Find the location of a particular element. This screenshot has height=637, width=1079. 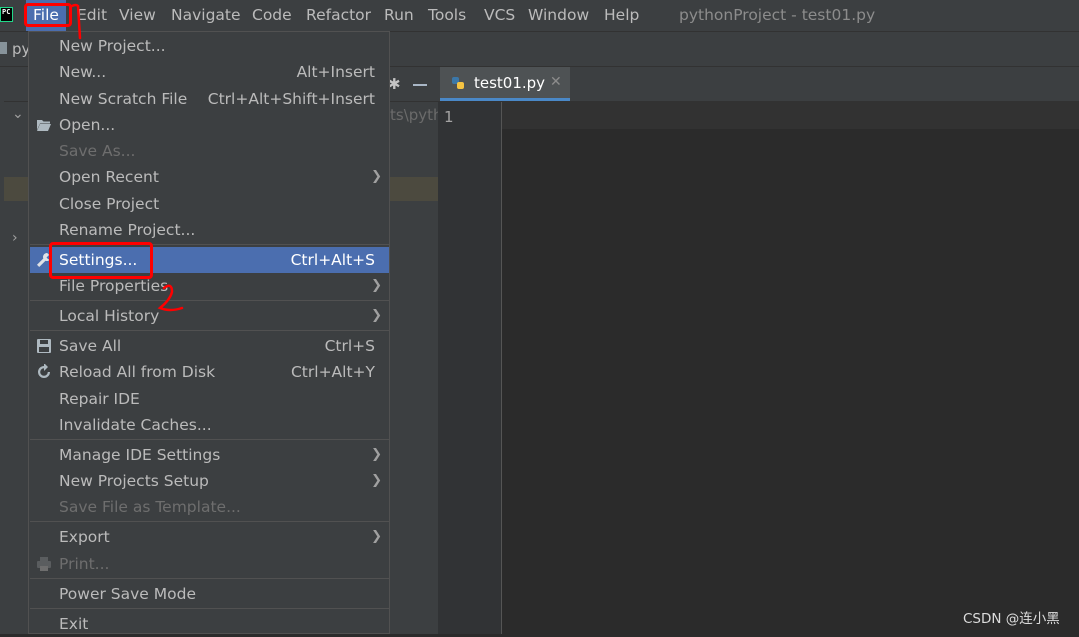

editor-gutter is located at coordinates (470, 368).